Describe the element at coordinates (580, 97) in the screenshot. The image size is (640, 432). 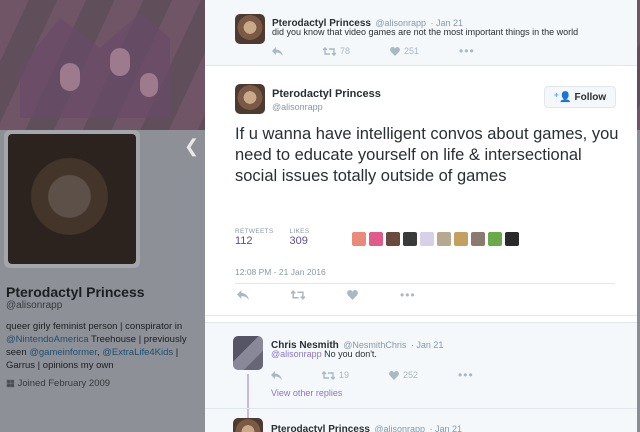
I see `follow-button: ⁺👤 Follow` at that location.